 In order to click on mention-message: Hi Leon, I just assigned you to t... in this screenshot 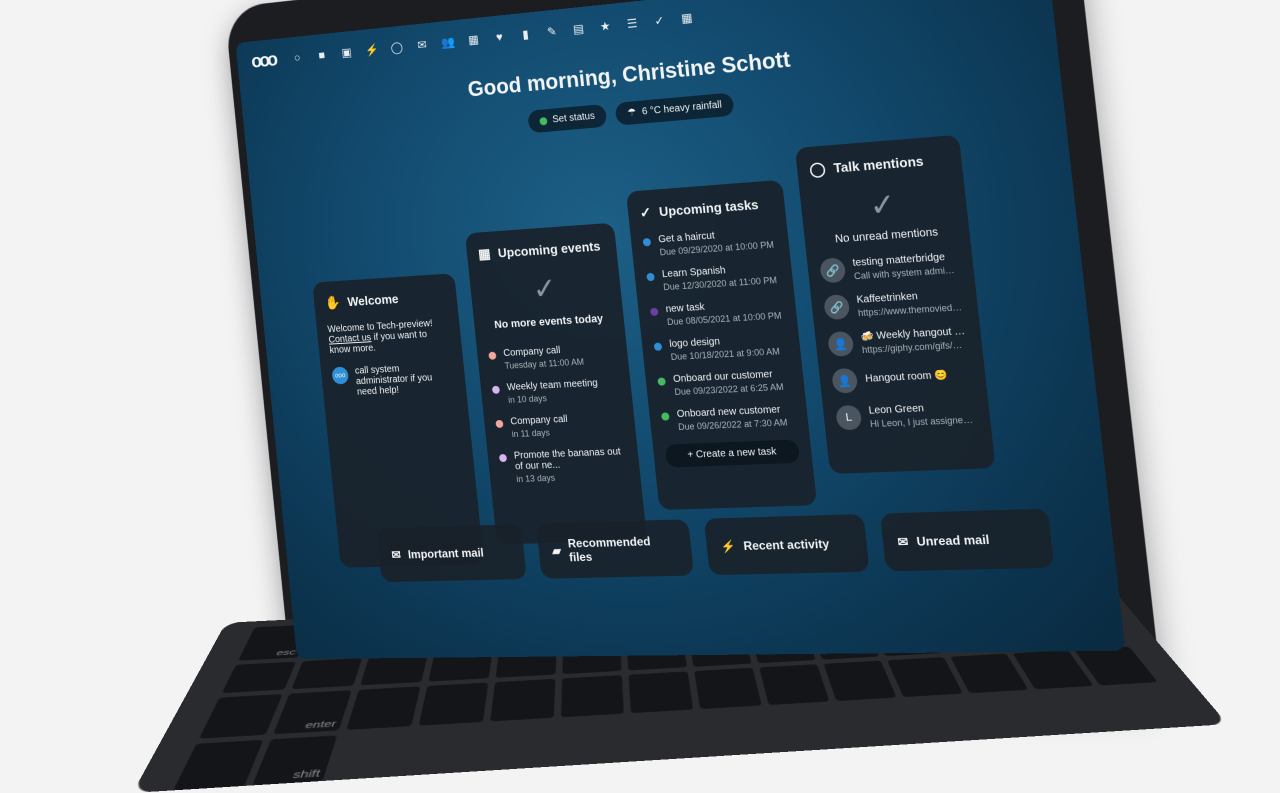, I will do `click(922, 421)`.